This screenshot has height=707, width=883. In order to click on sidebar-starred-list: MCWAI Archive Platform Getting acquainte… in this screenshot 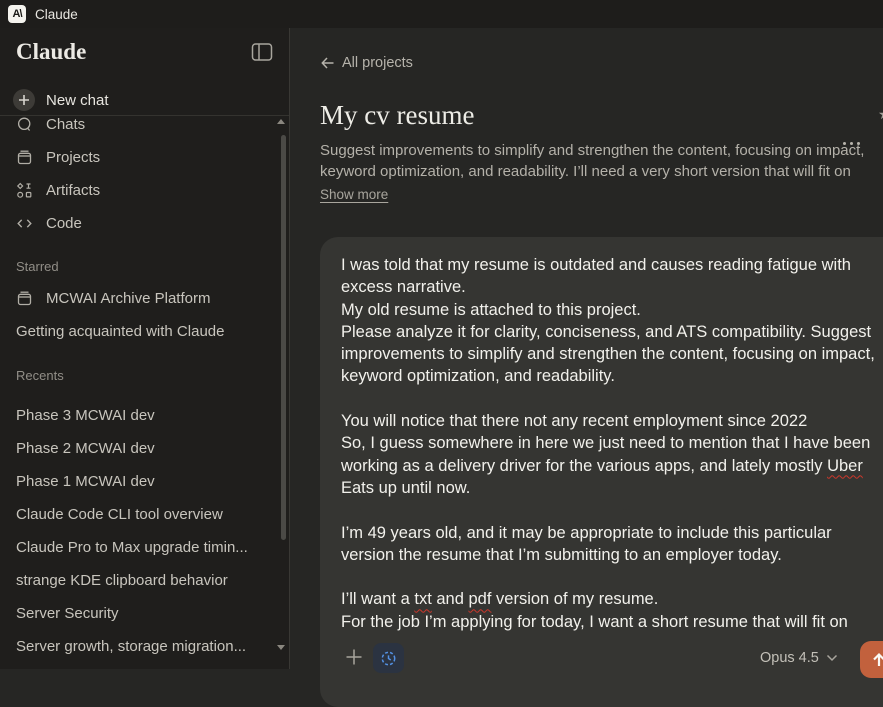, I will do `click(141, 315)`.